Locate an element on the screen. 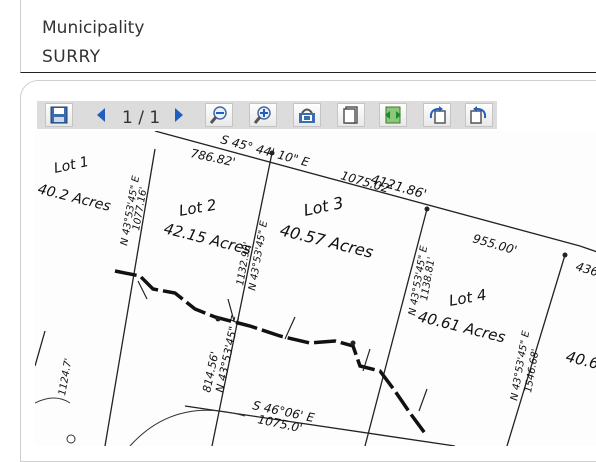 The height and width of the screenshot is (462, 596). zoom-out-icon is located at coordinates (219, 115).